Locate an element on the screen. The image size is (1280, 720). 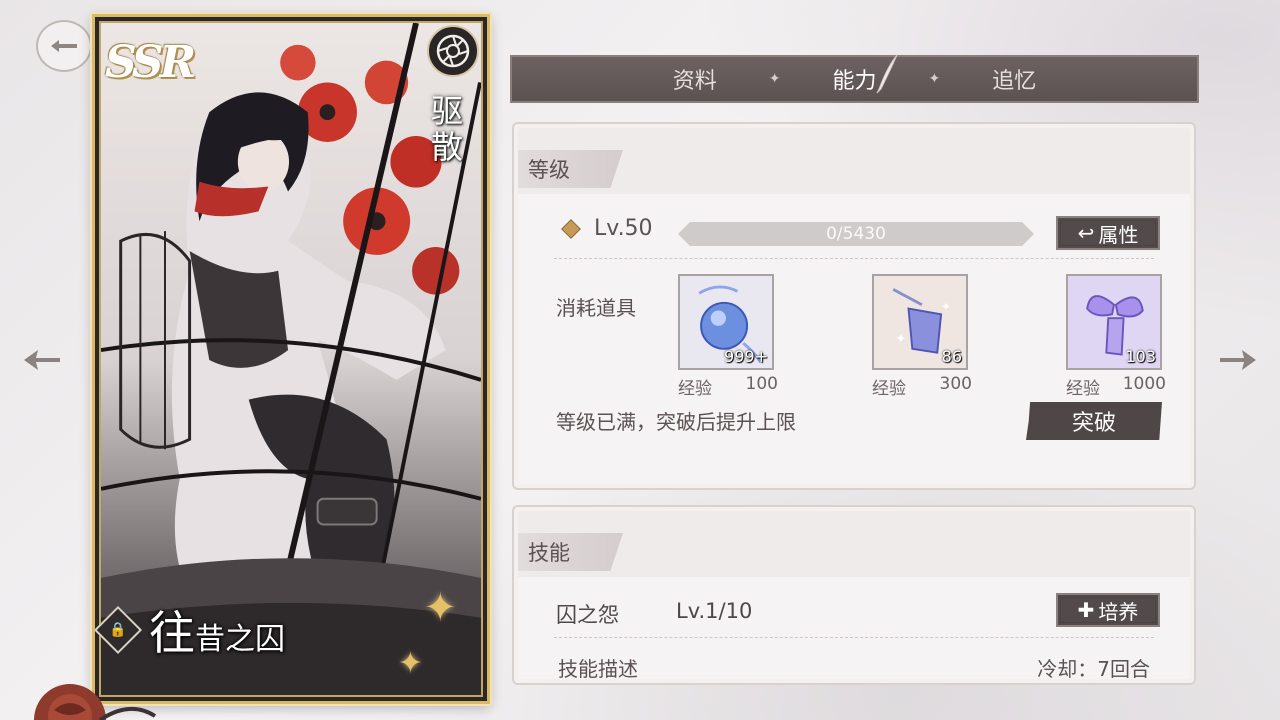
attributes-button: ↩ 属性 is located at coordinates (1108, 233).